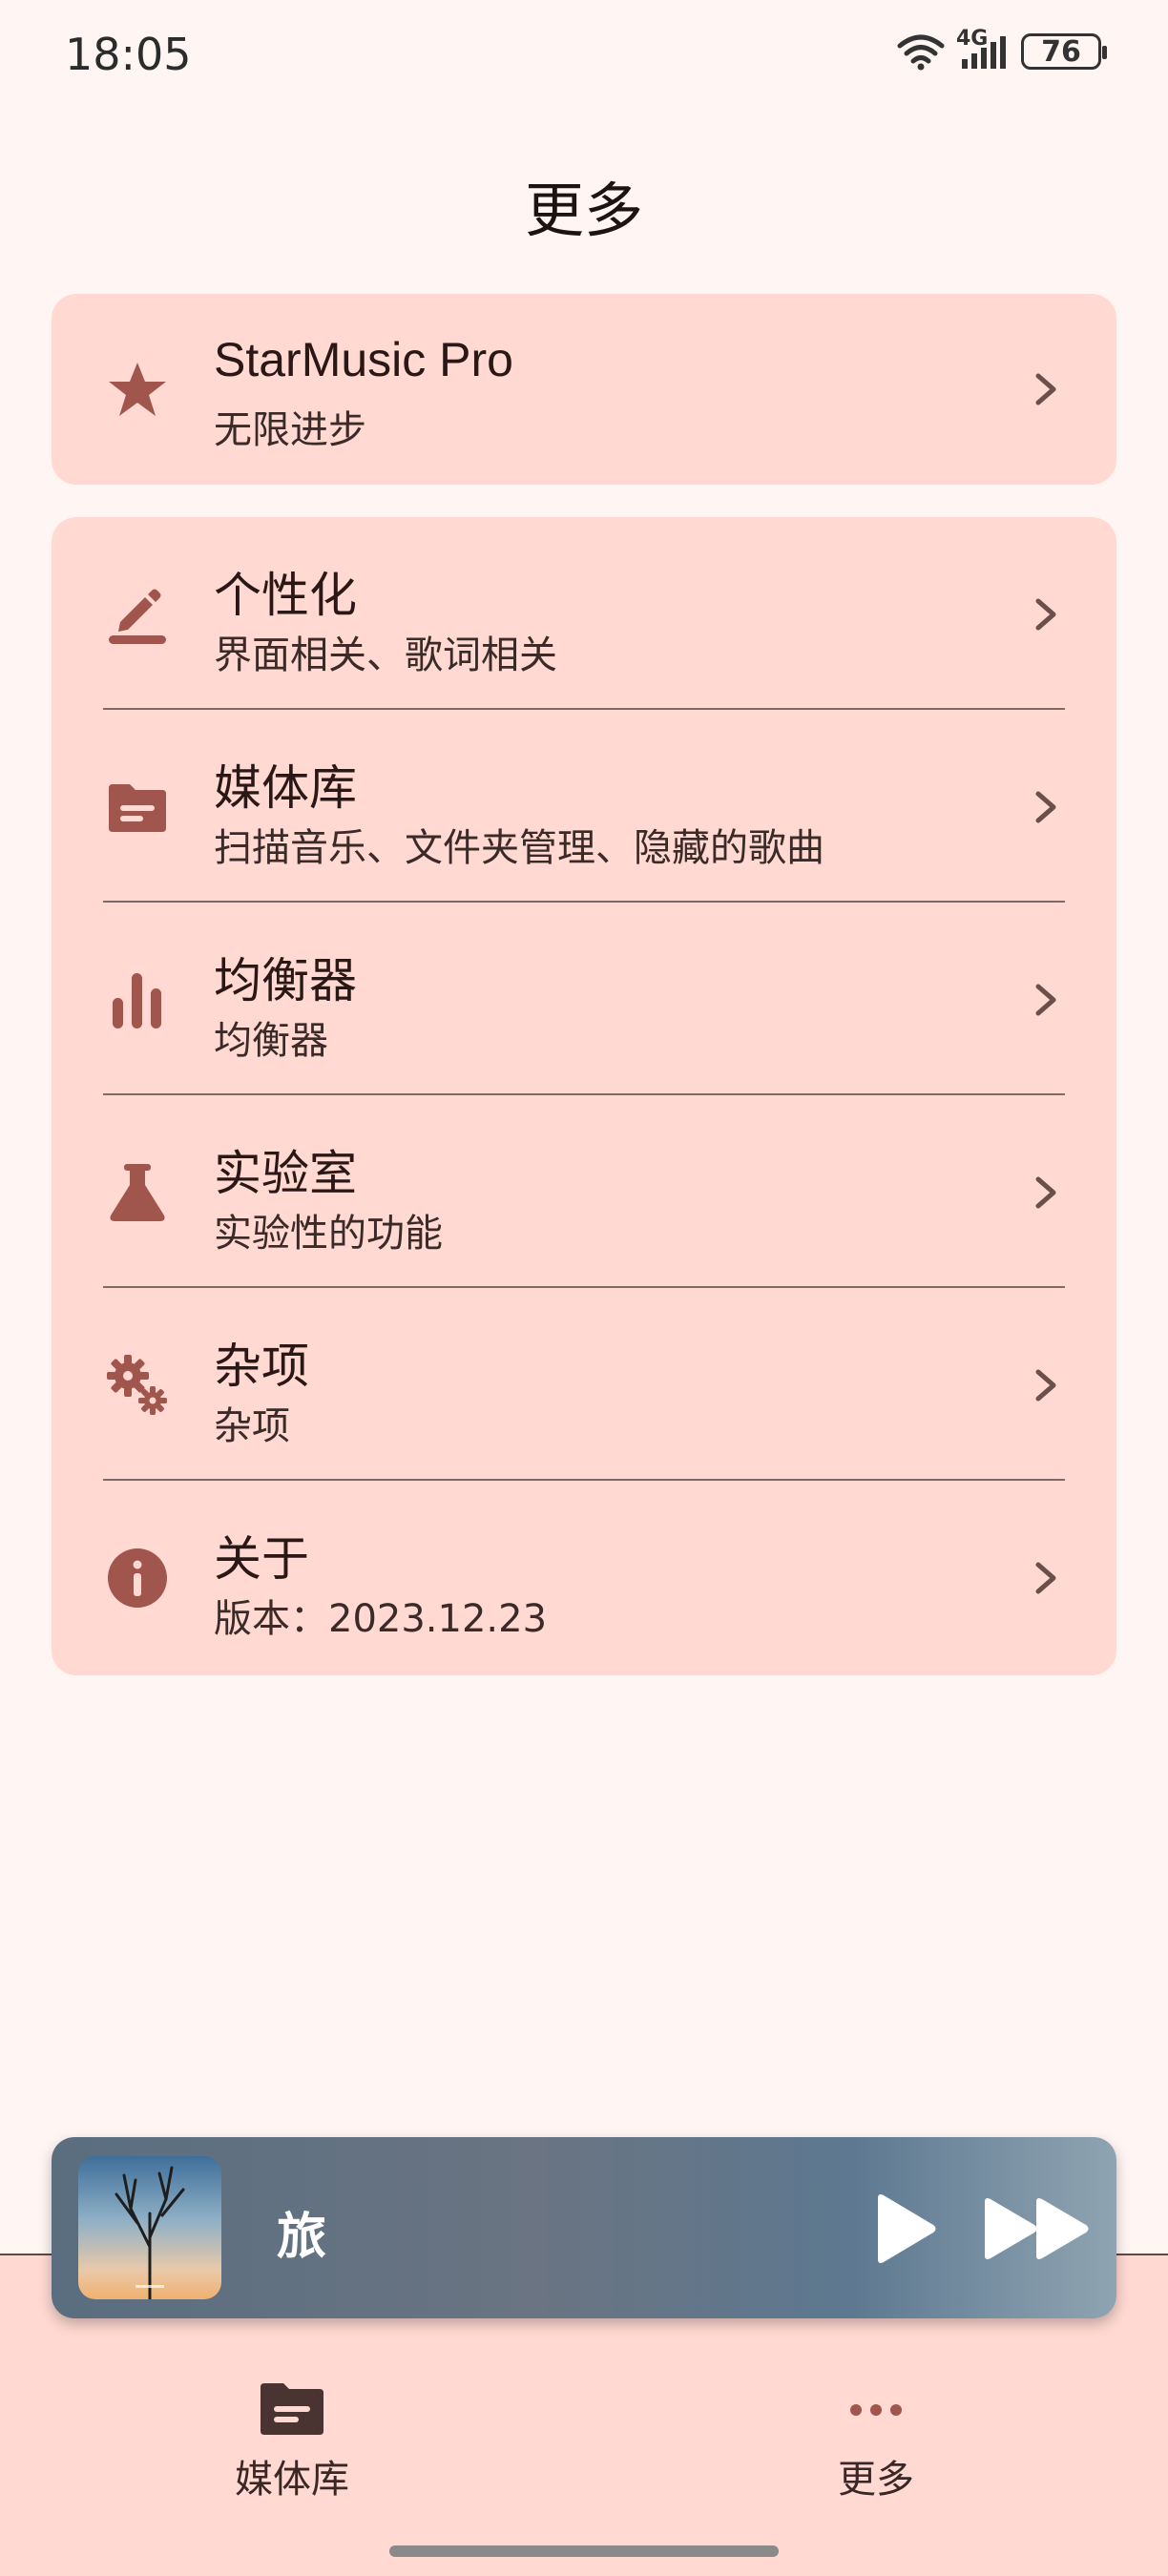 Image resolution: width=1168 pixels, height=2576 pixels. Describe the element at coordinates (876, 2410) in the screenshot. I see `more-horizontal-icon` at that location.